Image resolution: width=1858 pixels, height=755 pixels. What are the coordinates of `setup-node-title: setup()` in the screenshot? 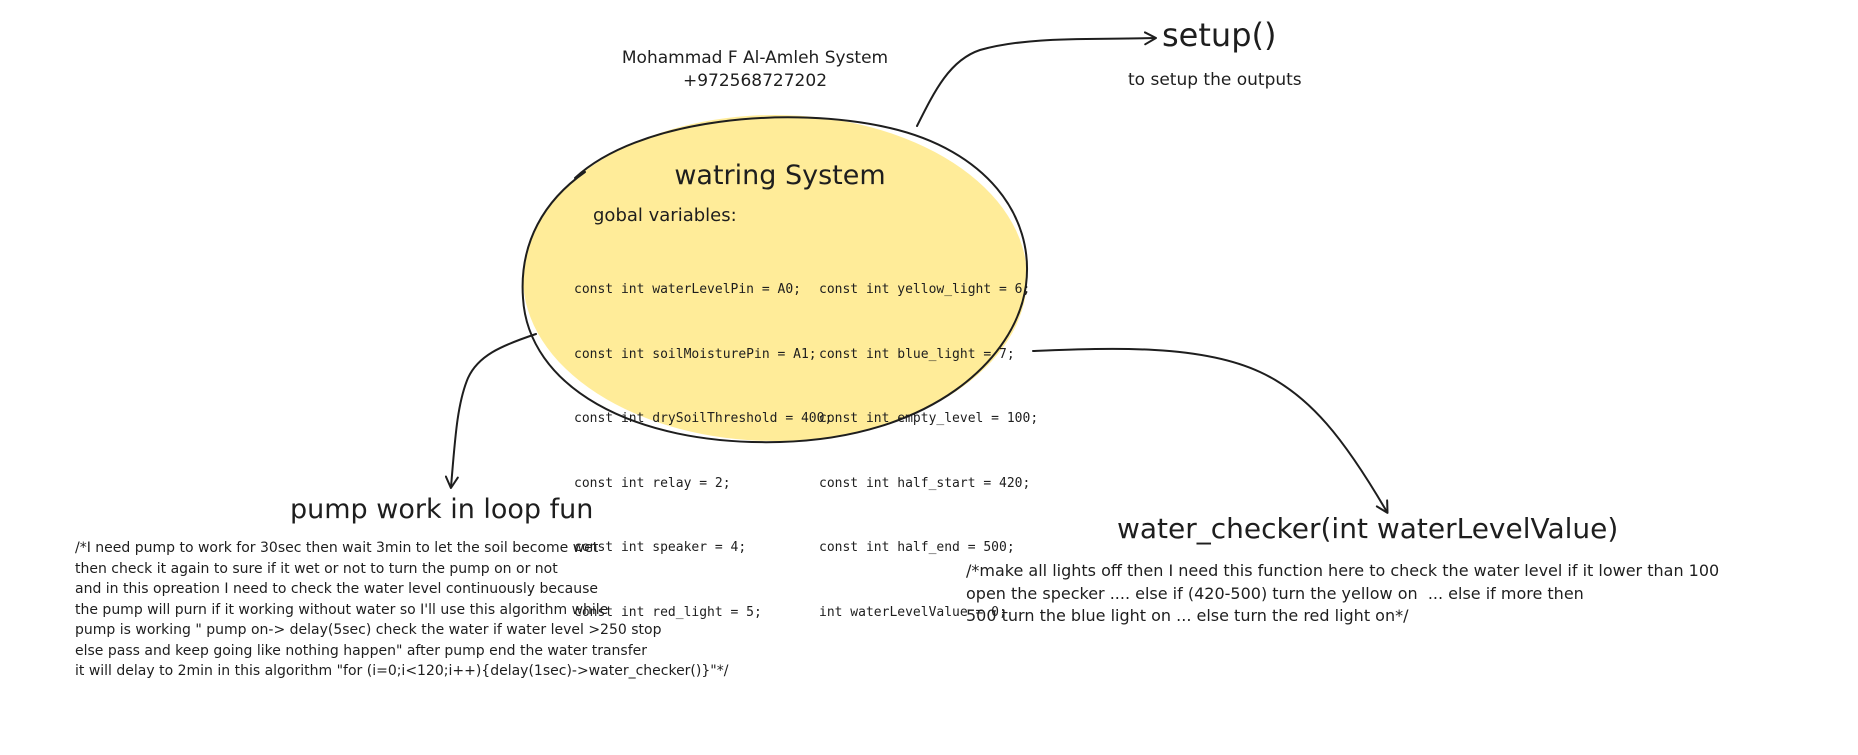 It's located at (1219, 35).